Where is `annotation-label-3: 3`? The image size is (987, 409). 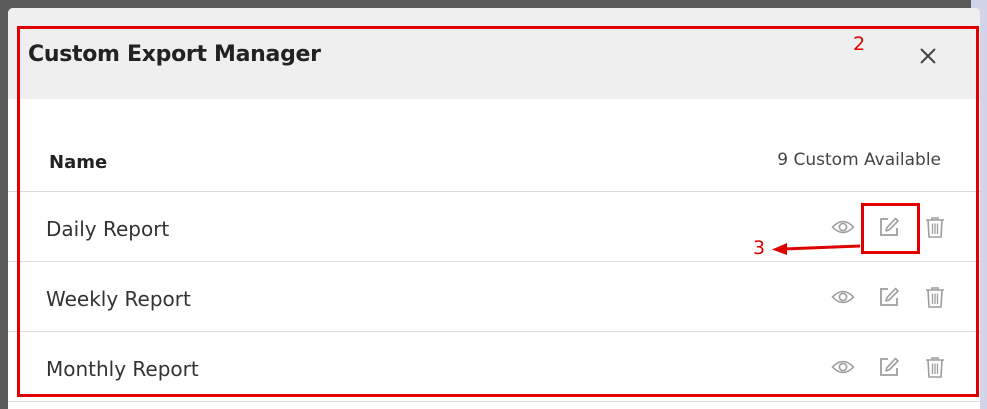 annotation-label-3: 3 is located at coordinates (759, 248).